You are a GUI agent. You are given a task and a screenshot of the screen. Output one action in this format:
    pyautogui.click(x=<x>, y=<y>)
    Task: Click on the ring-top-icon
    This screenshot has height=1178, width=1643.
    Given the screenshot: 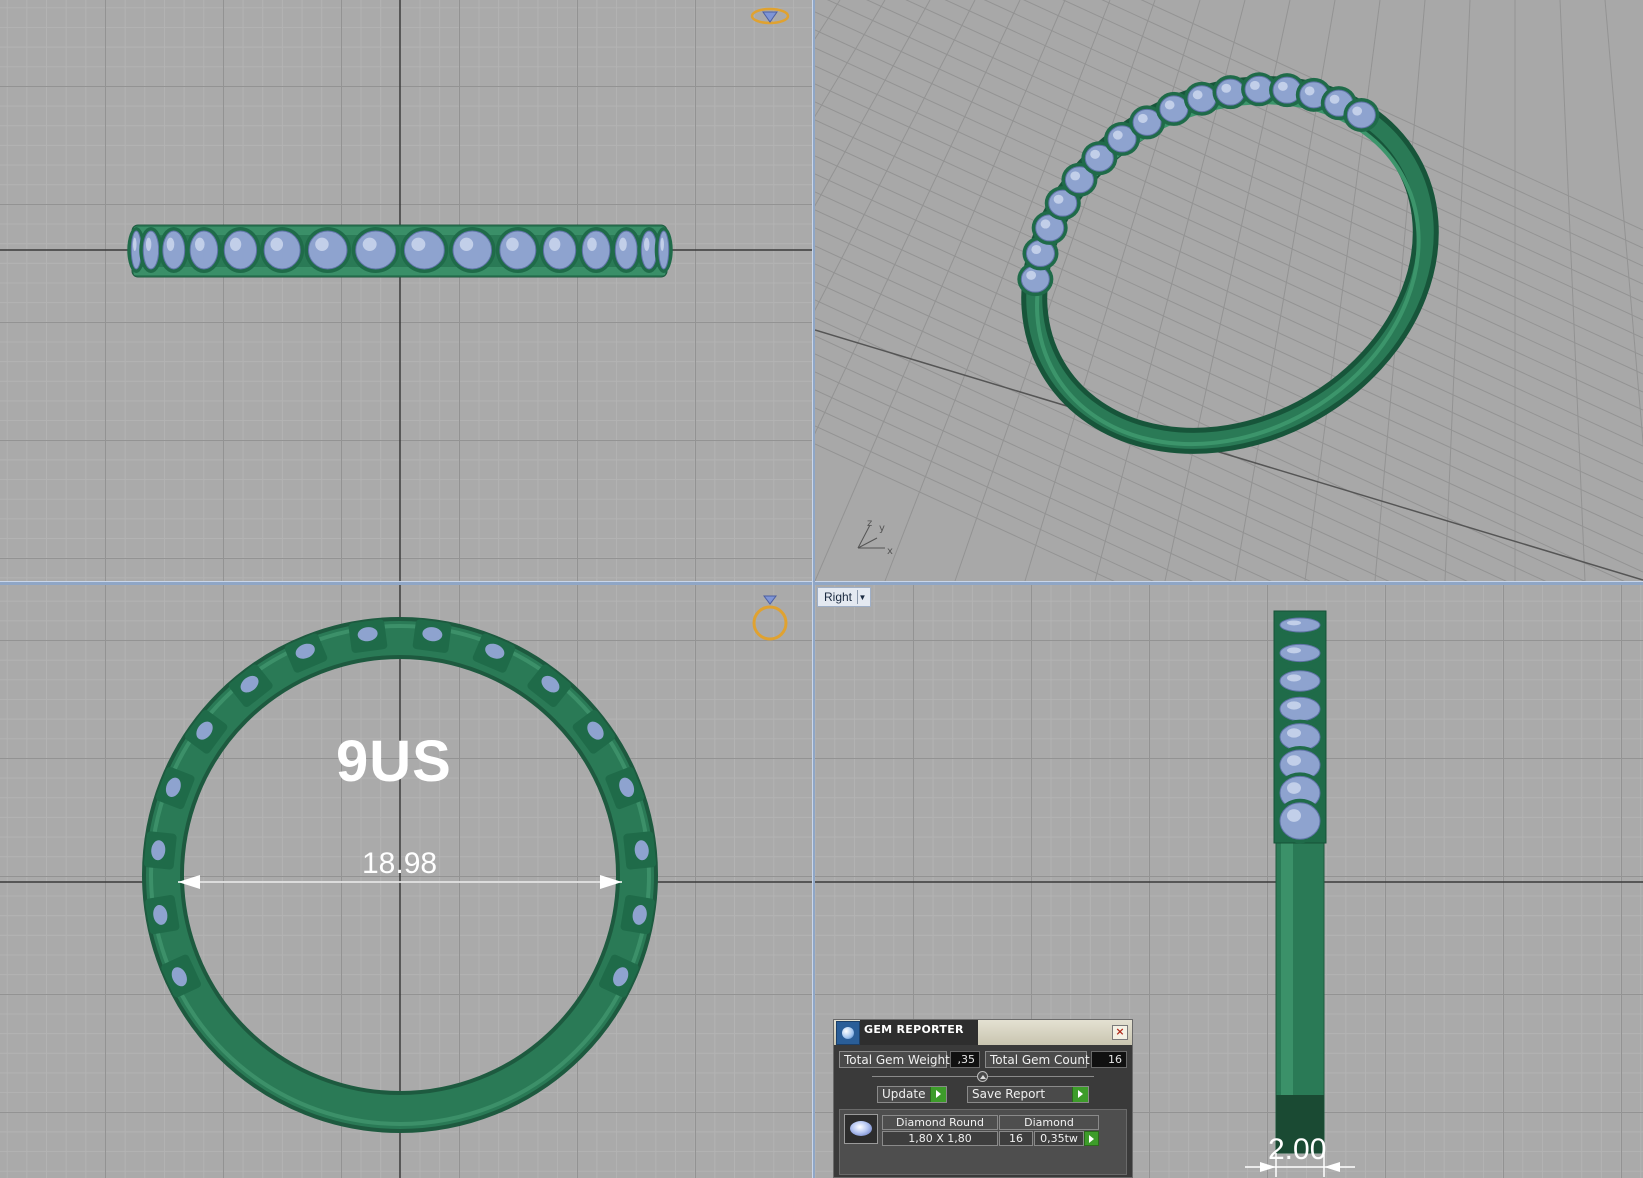 What is the action you would take?
    pyautogui.click(x=770, y=16)
    